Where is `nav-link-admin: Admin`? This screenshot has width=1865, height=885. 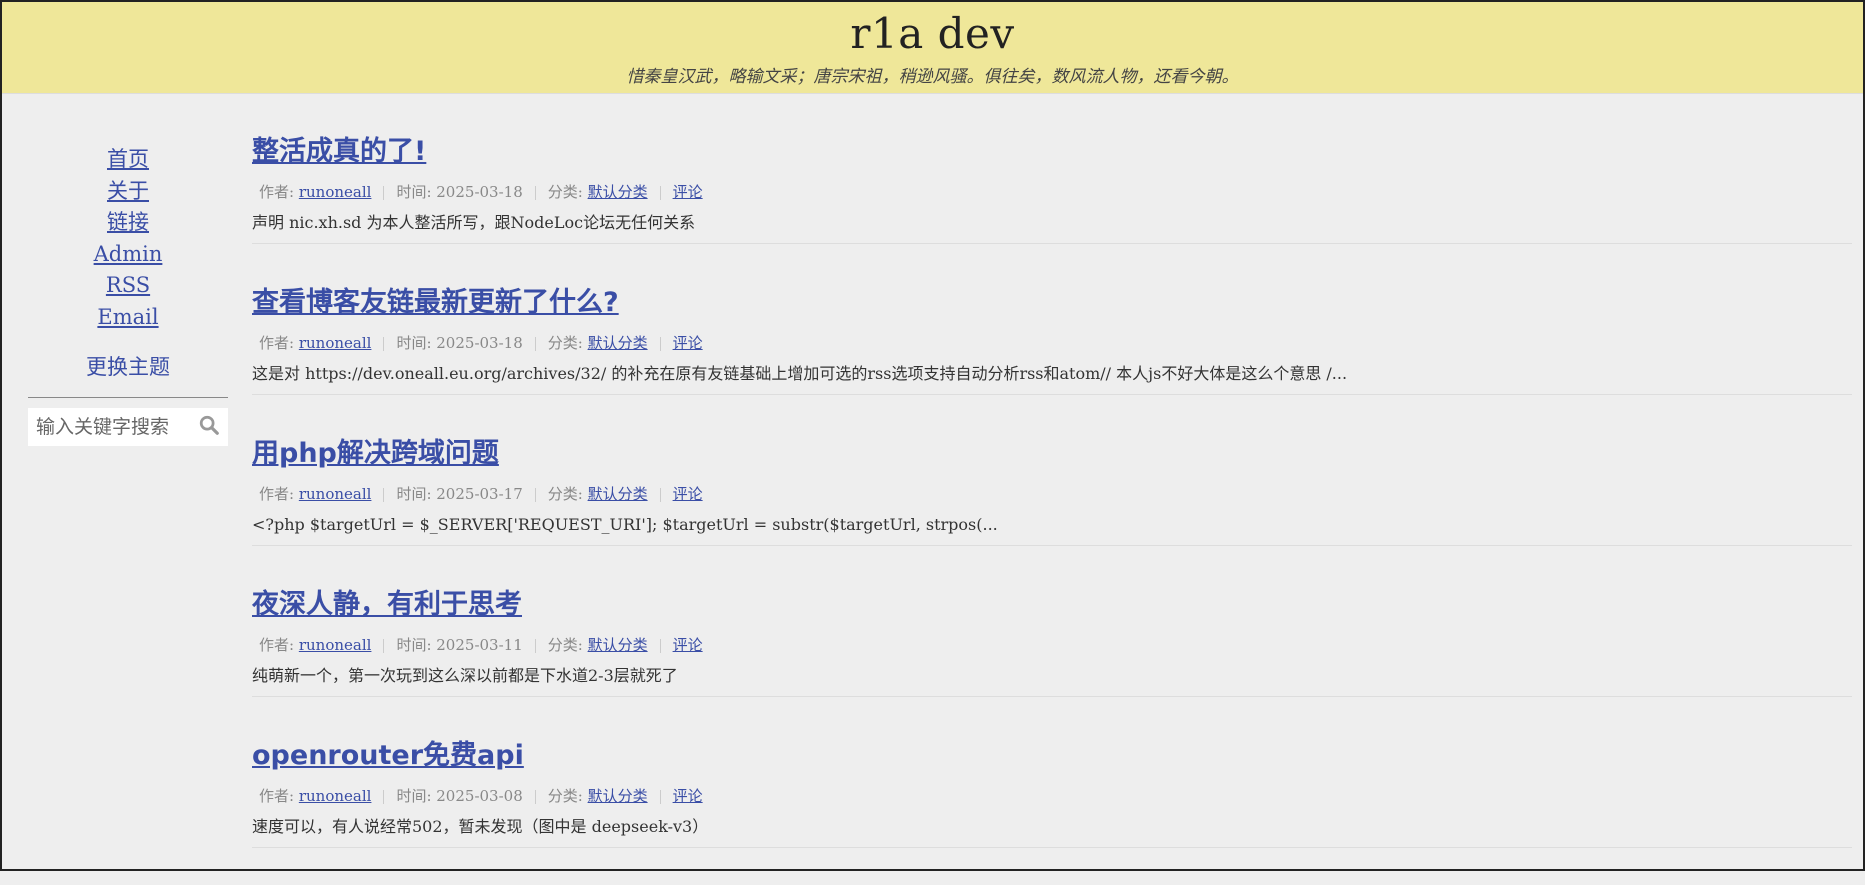
nav-link-admin: Admin is located at coordinates (128, 255).